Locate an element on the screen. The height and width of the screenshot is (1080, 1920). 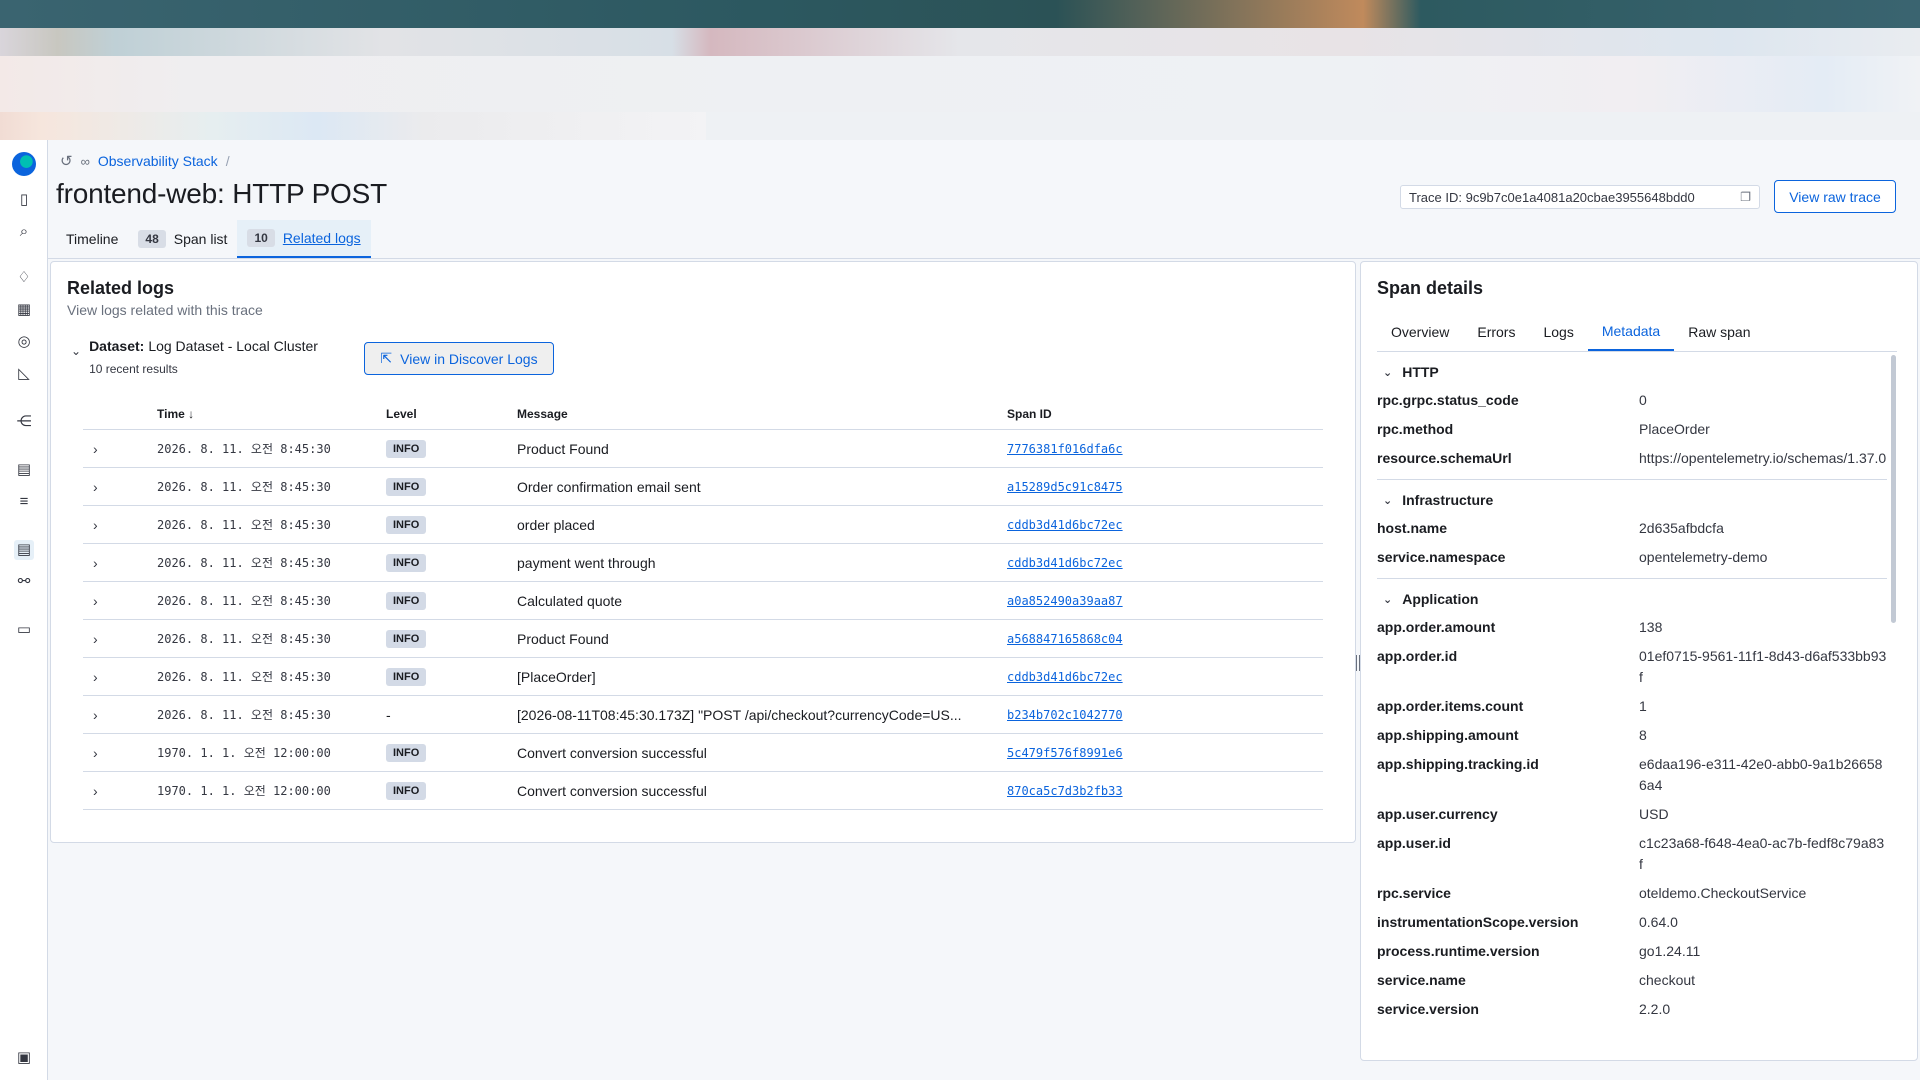
view-raw-trace-button: View raw trace is located at coordinates (1835, 196).